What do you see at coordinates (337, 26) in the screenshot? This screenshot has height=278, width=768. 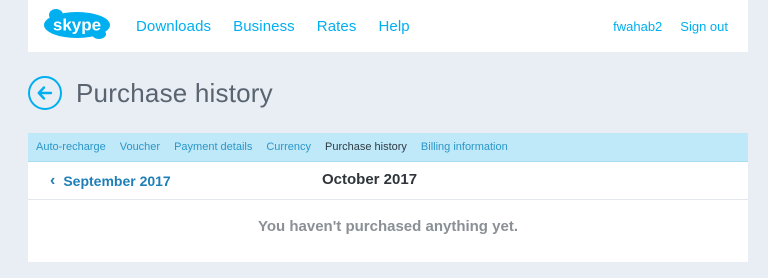 I see `nav-rates: Rates` at bounding box center [337, 26].